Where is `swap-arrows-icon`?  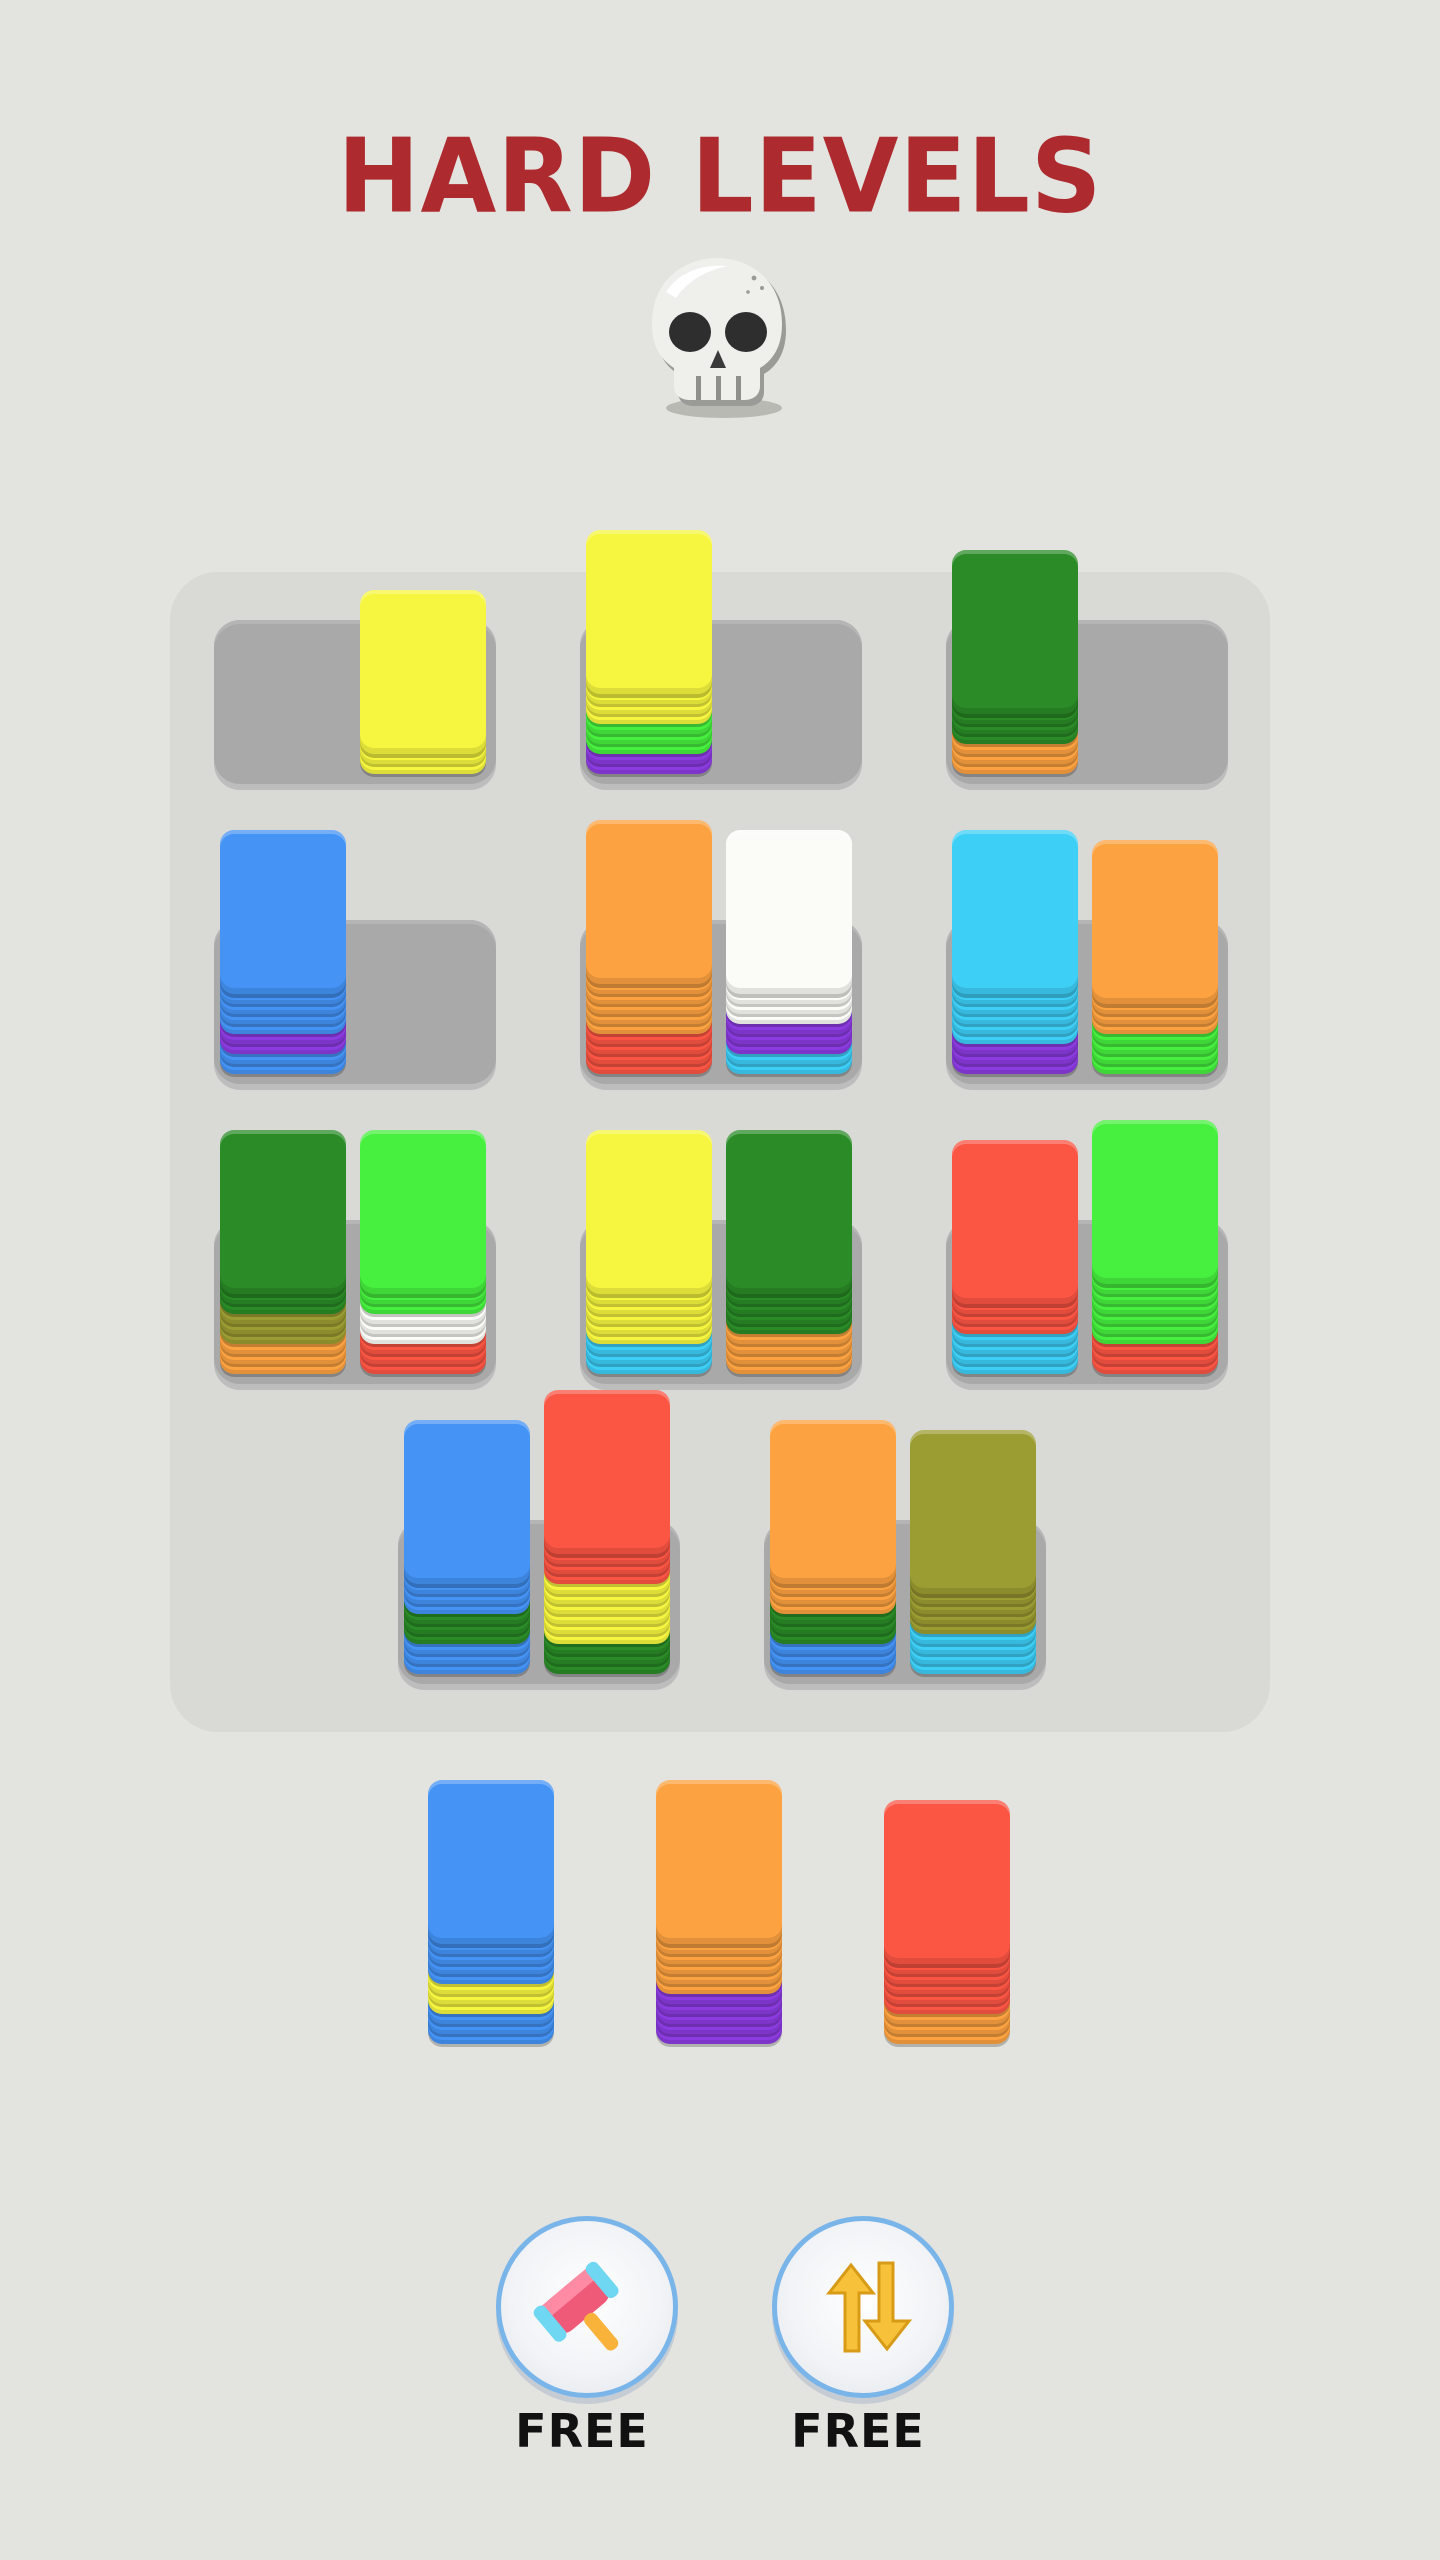
swap-arrows-icon is located at coordinates (869, 2307).